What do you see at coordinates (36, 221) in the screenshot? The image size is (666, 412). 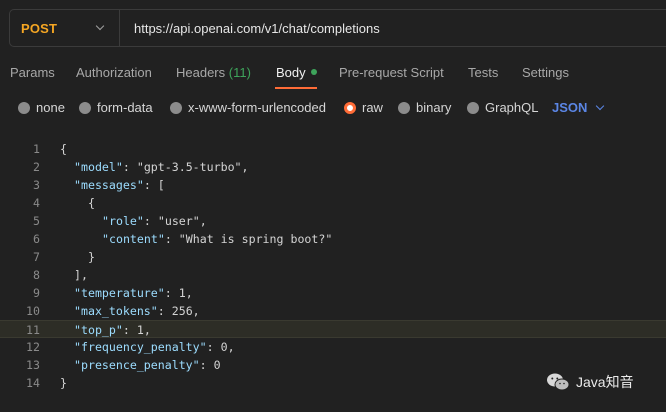 I see `line-number: 5` at bounding box center [36, 221].